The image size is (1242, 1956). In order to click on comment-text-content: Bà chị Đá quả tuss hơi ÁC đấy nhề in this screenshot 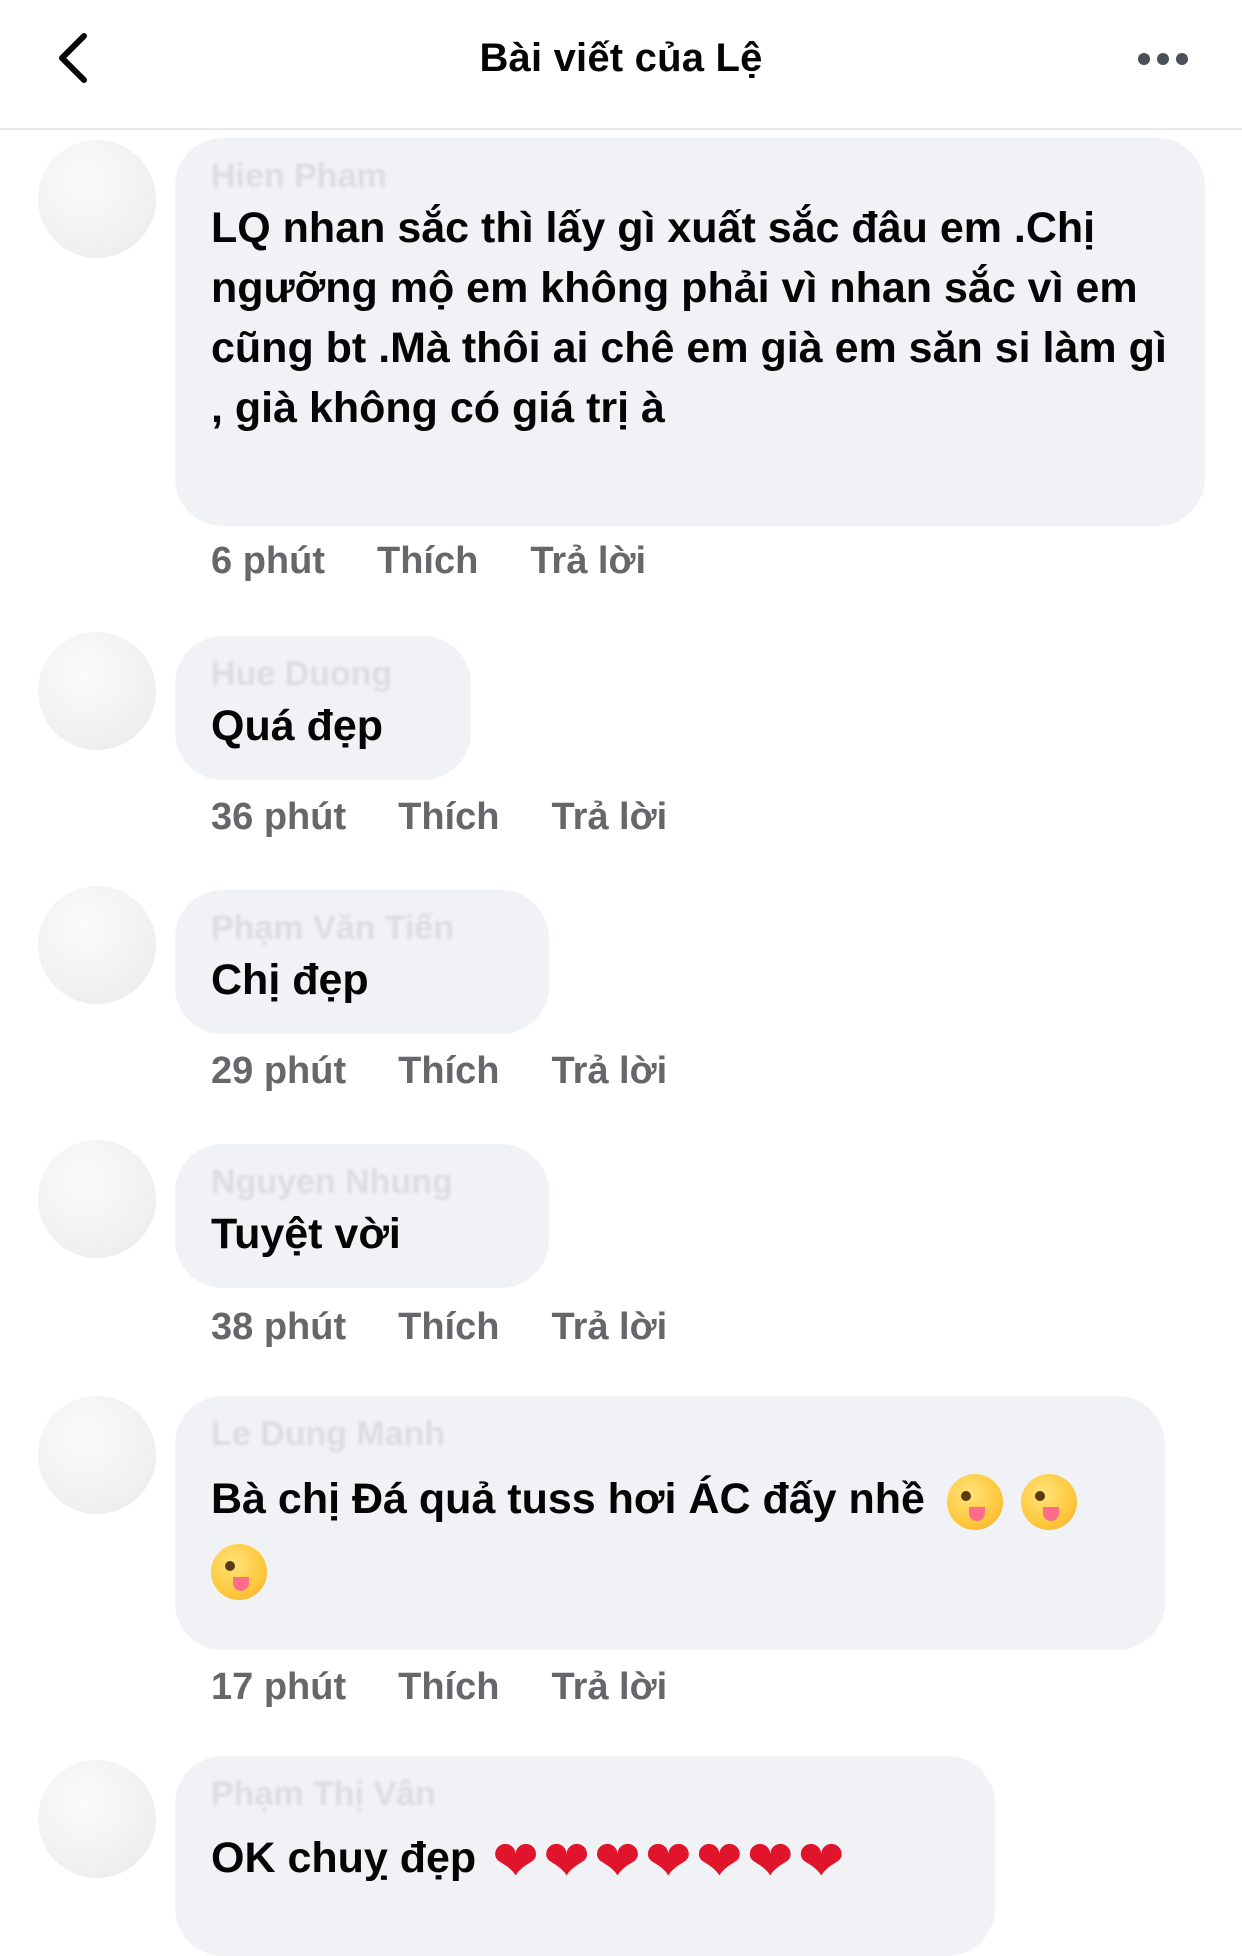, I will do `click(568, 1499)`.